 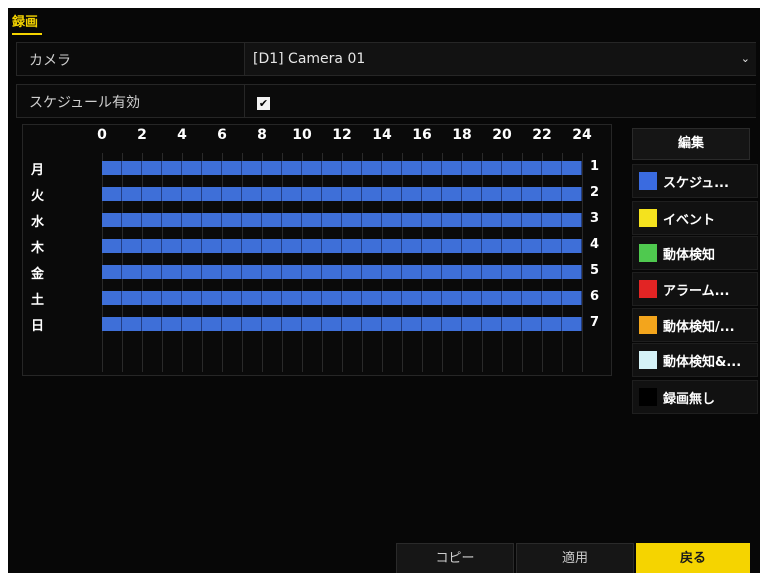 I want to click on apply-button: 適用, so click(x=575, y=558).